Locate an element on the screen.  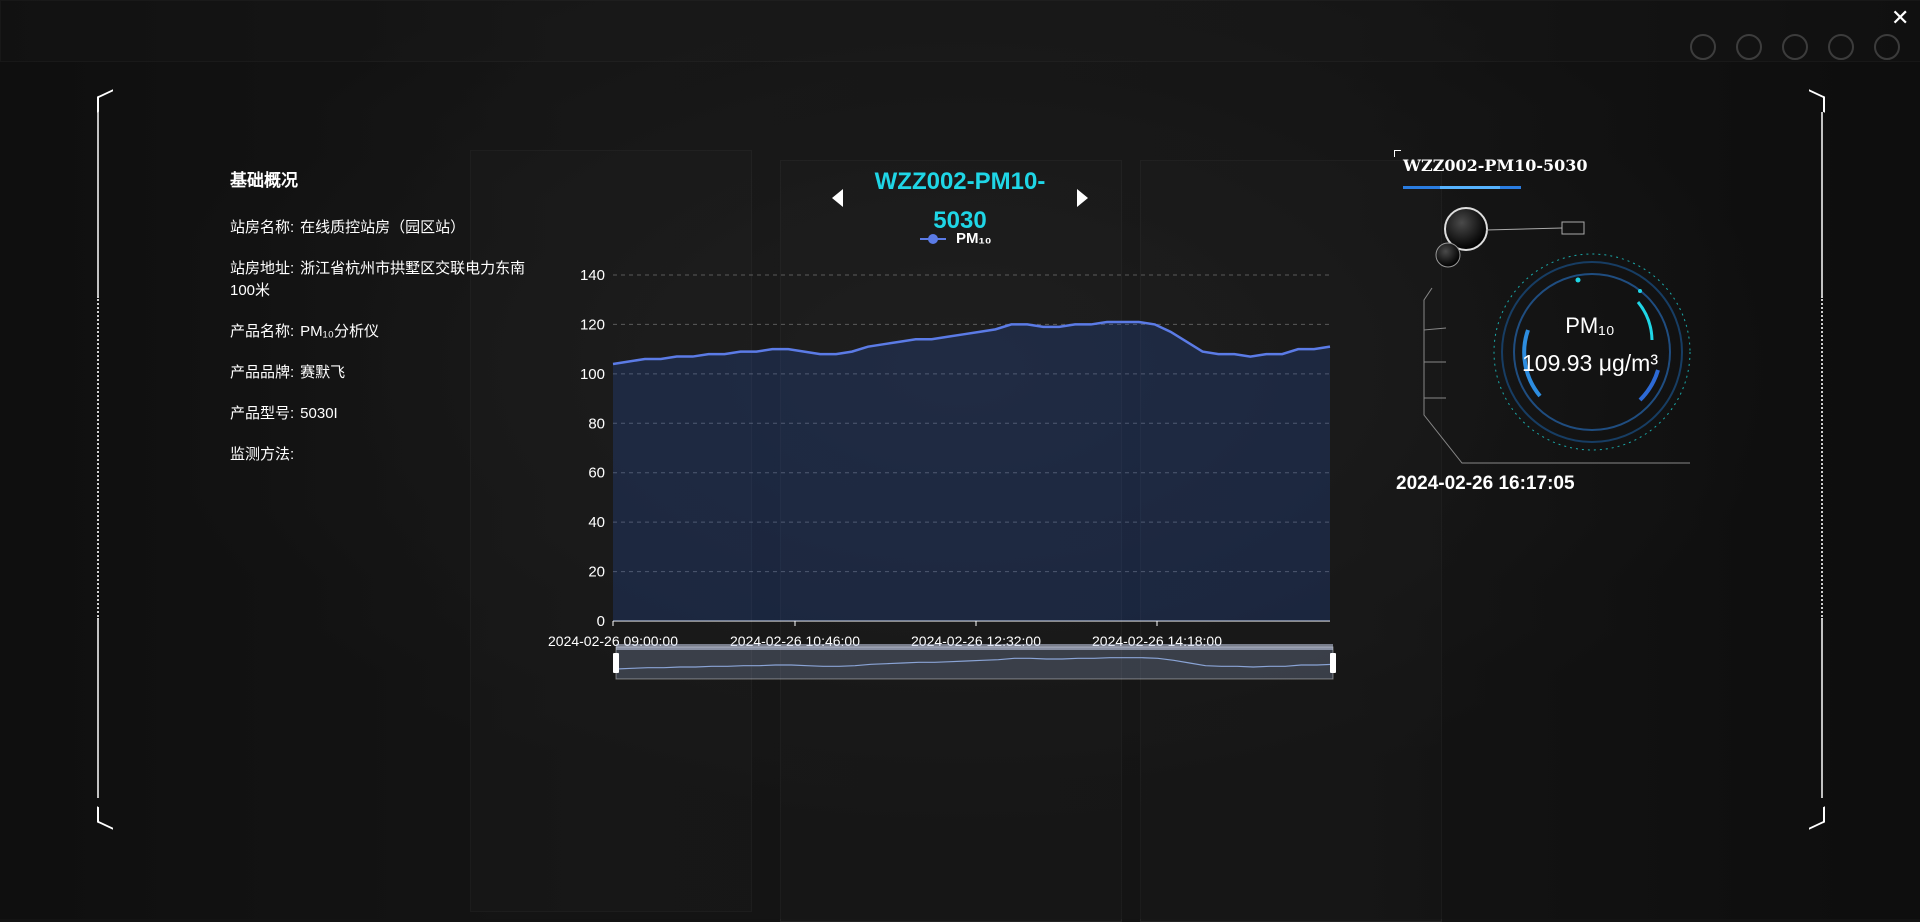
series-area is located at coordinates (971, 471).